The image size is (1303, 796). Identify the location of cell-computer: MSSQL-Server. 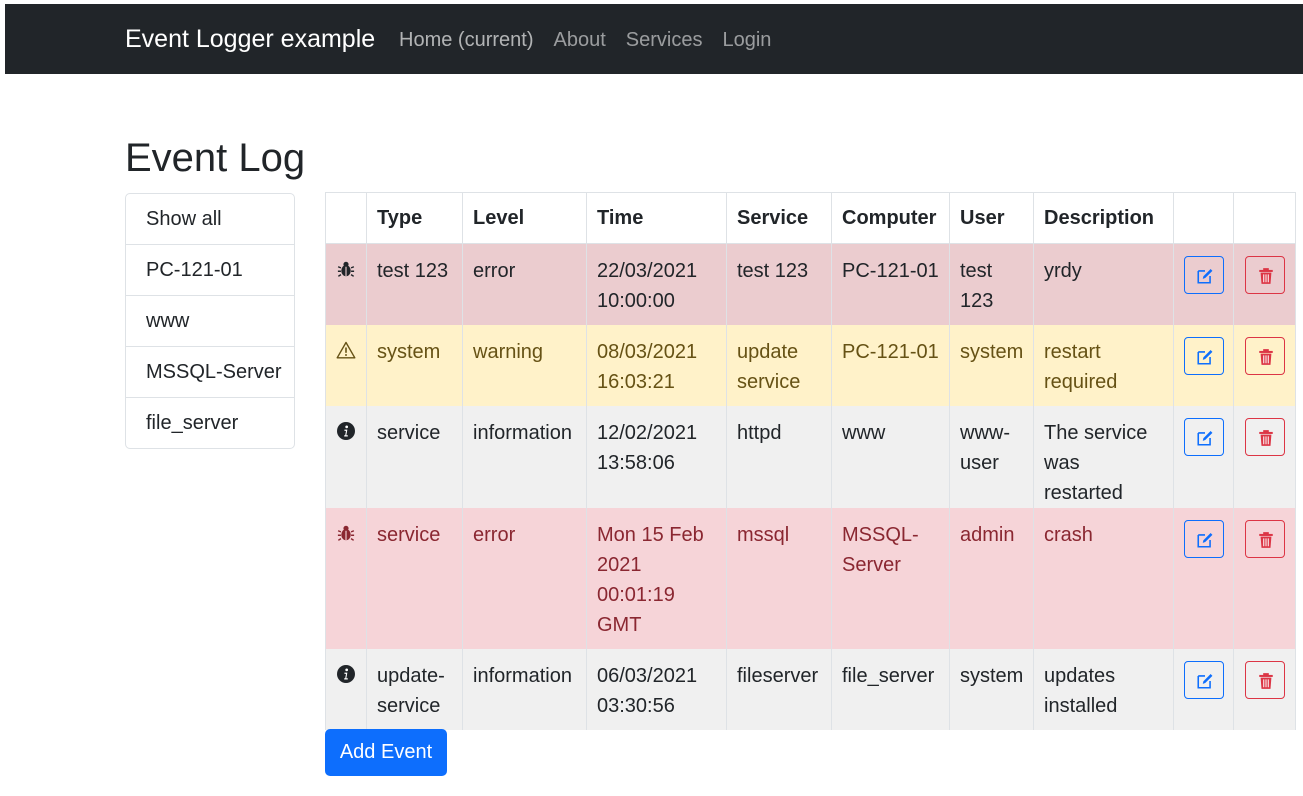
(890, 578).